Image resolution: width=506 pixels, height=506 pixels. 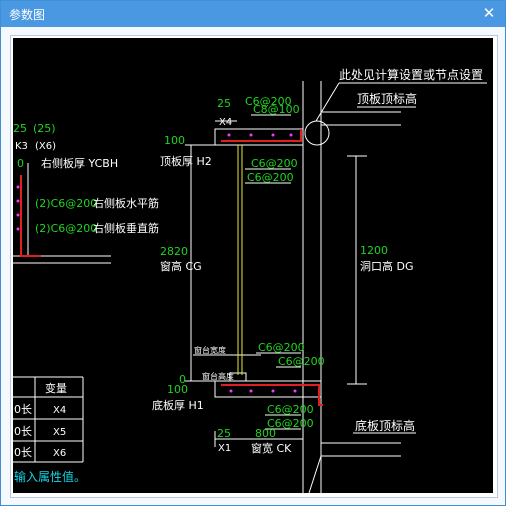 What do you see at coordinates (59, 432) in the screenshot?
I see `table-row-2-var: X5` at bounding box center [59, 432].